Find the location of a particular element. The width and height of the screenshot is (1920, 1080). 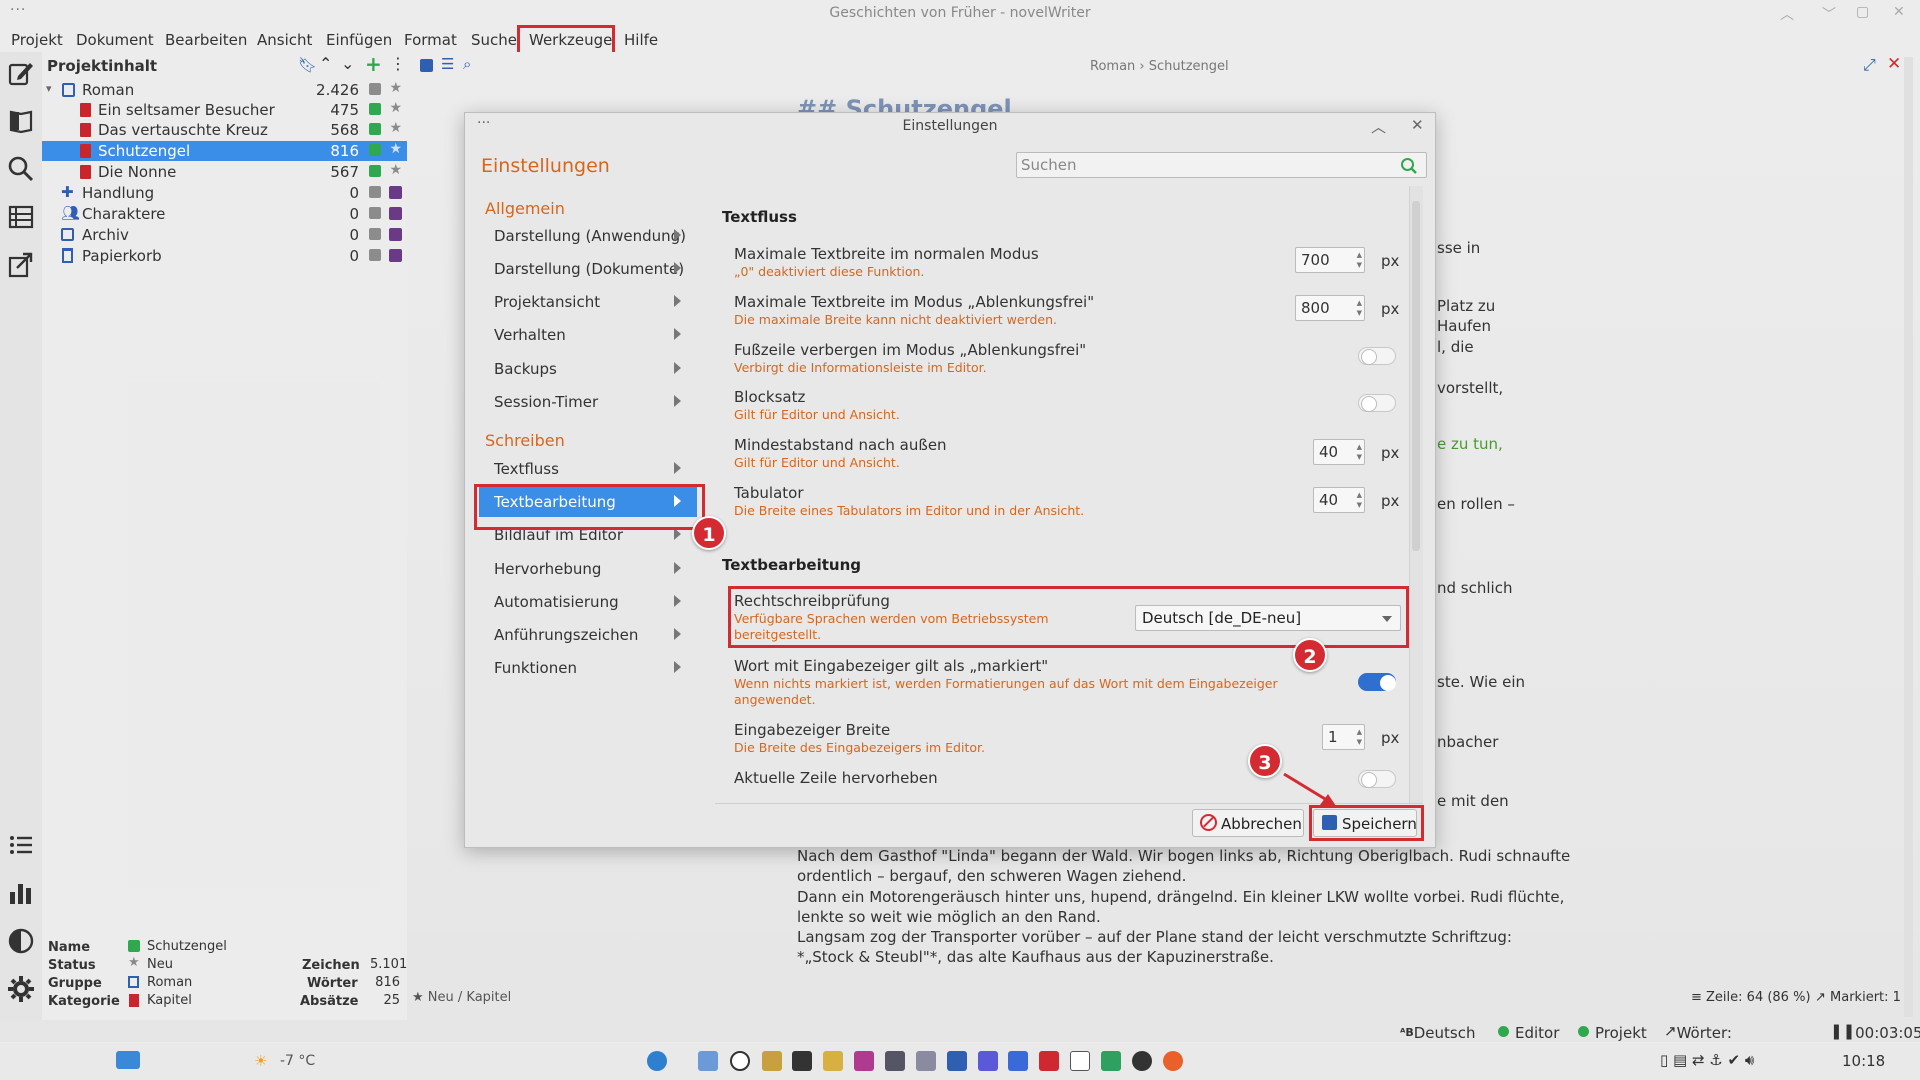

files-icon is located at coordinates (708, 1061).